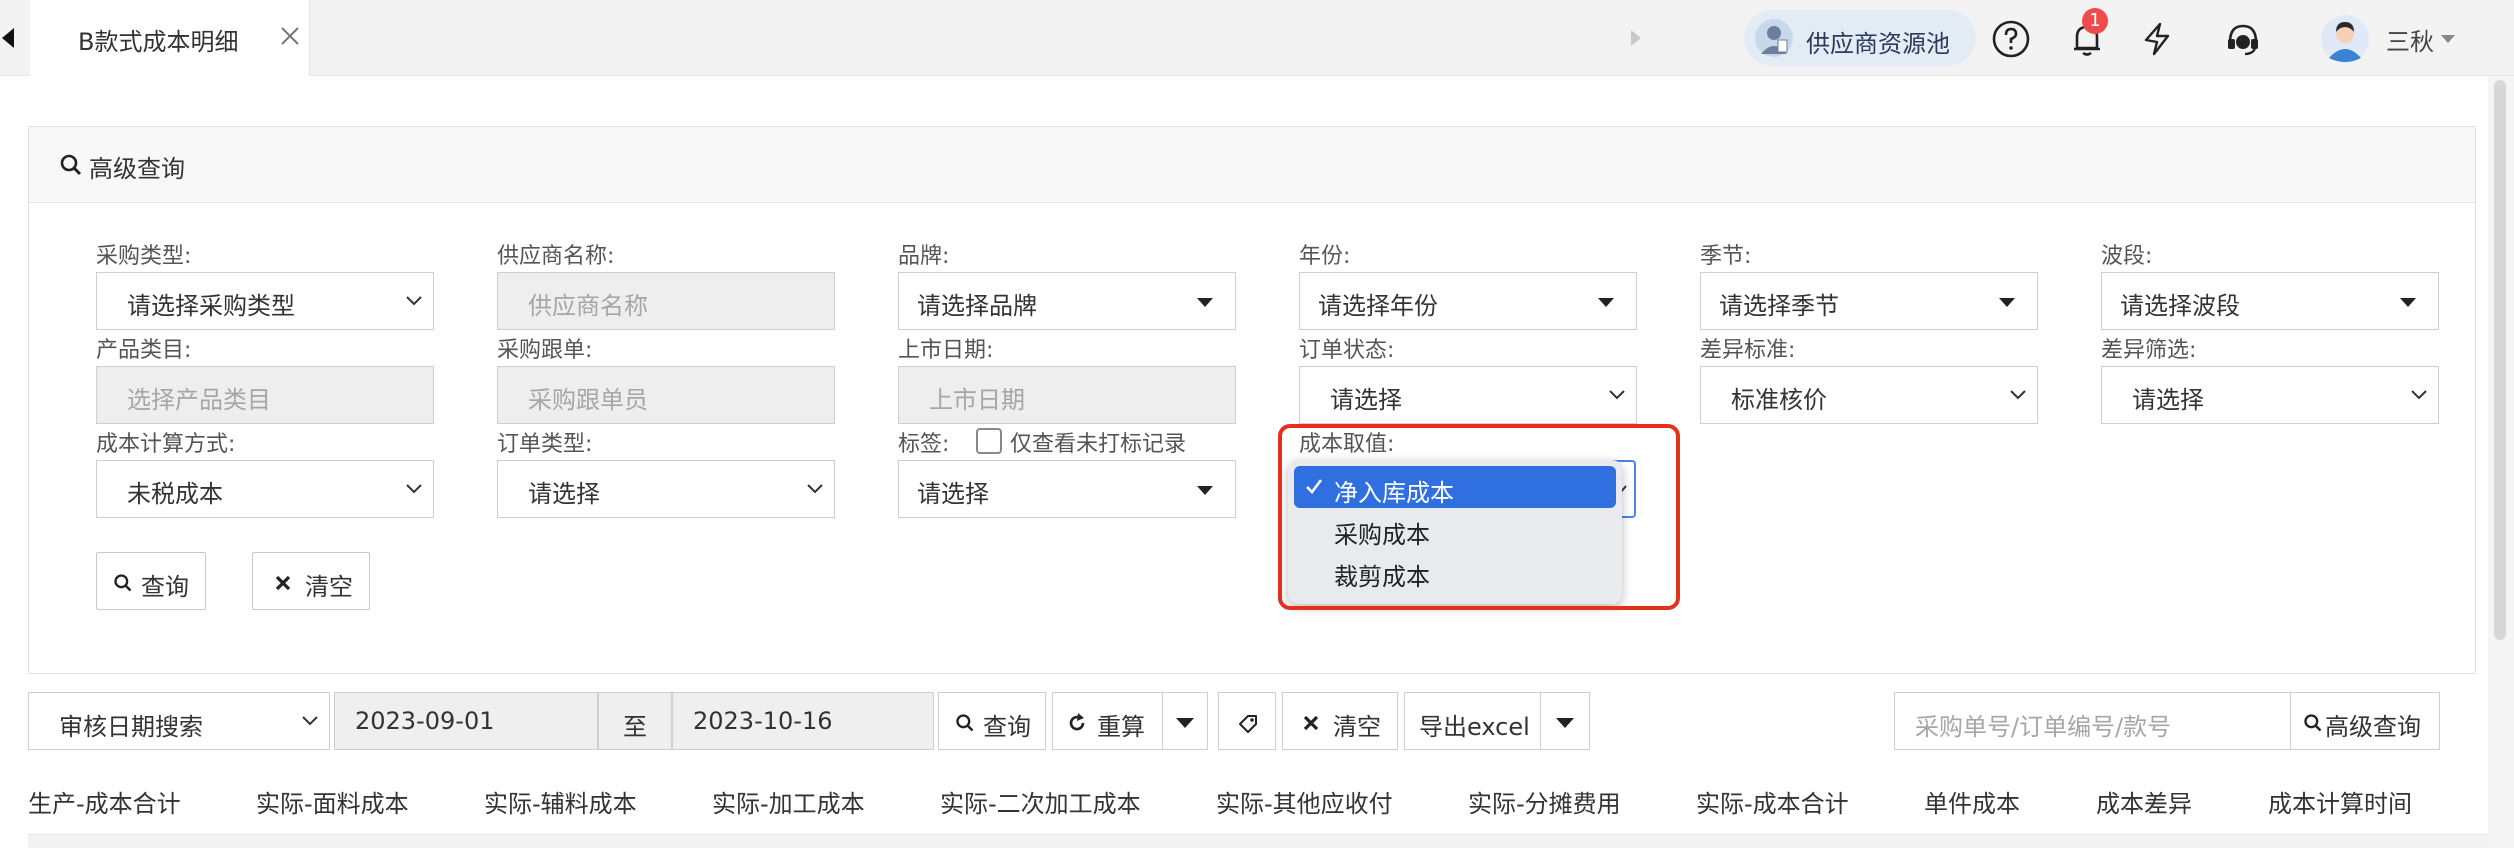 Image resolution: width=2514 pixels, height=848 pixels. Describe the element at coordinates (2270, 301) in the screenshot. I see `wave-select: 请选择波段` at that location.